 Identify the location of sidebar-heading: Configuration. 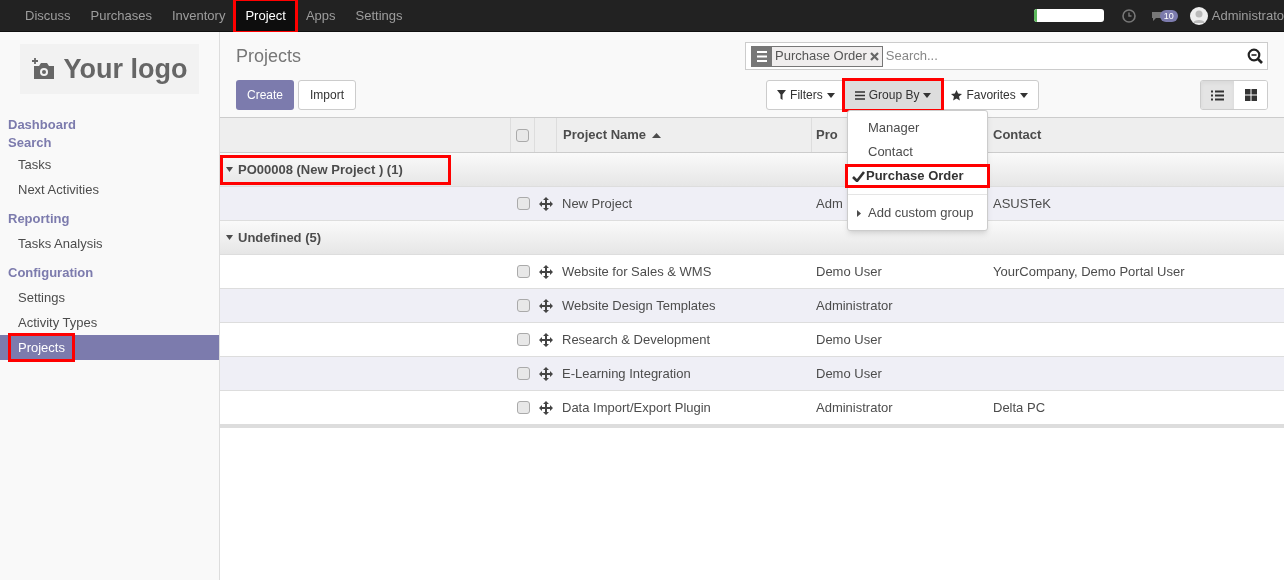
(51, 273).